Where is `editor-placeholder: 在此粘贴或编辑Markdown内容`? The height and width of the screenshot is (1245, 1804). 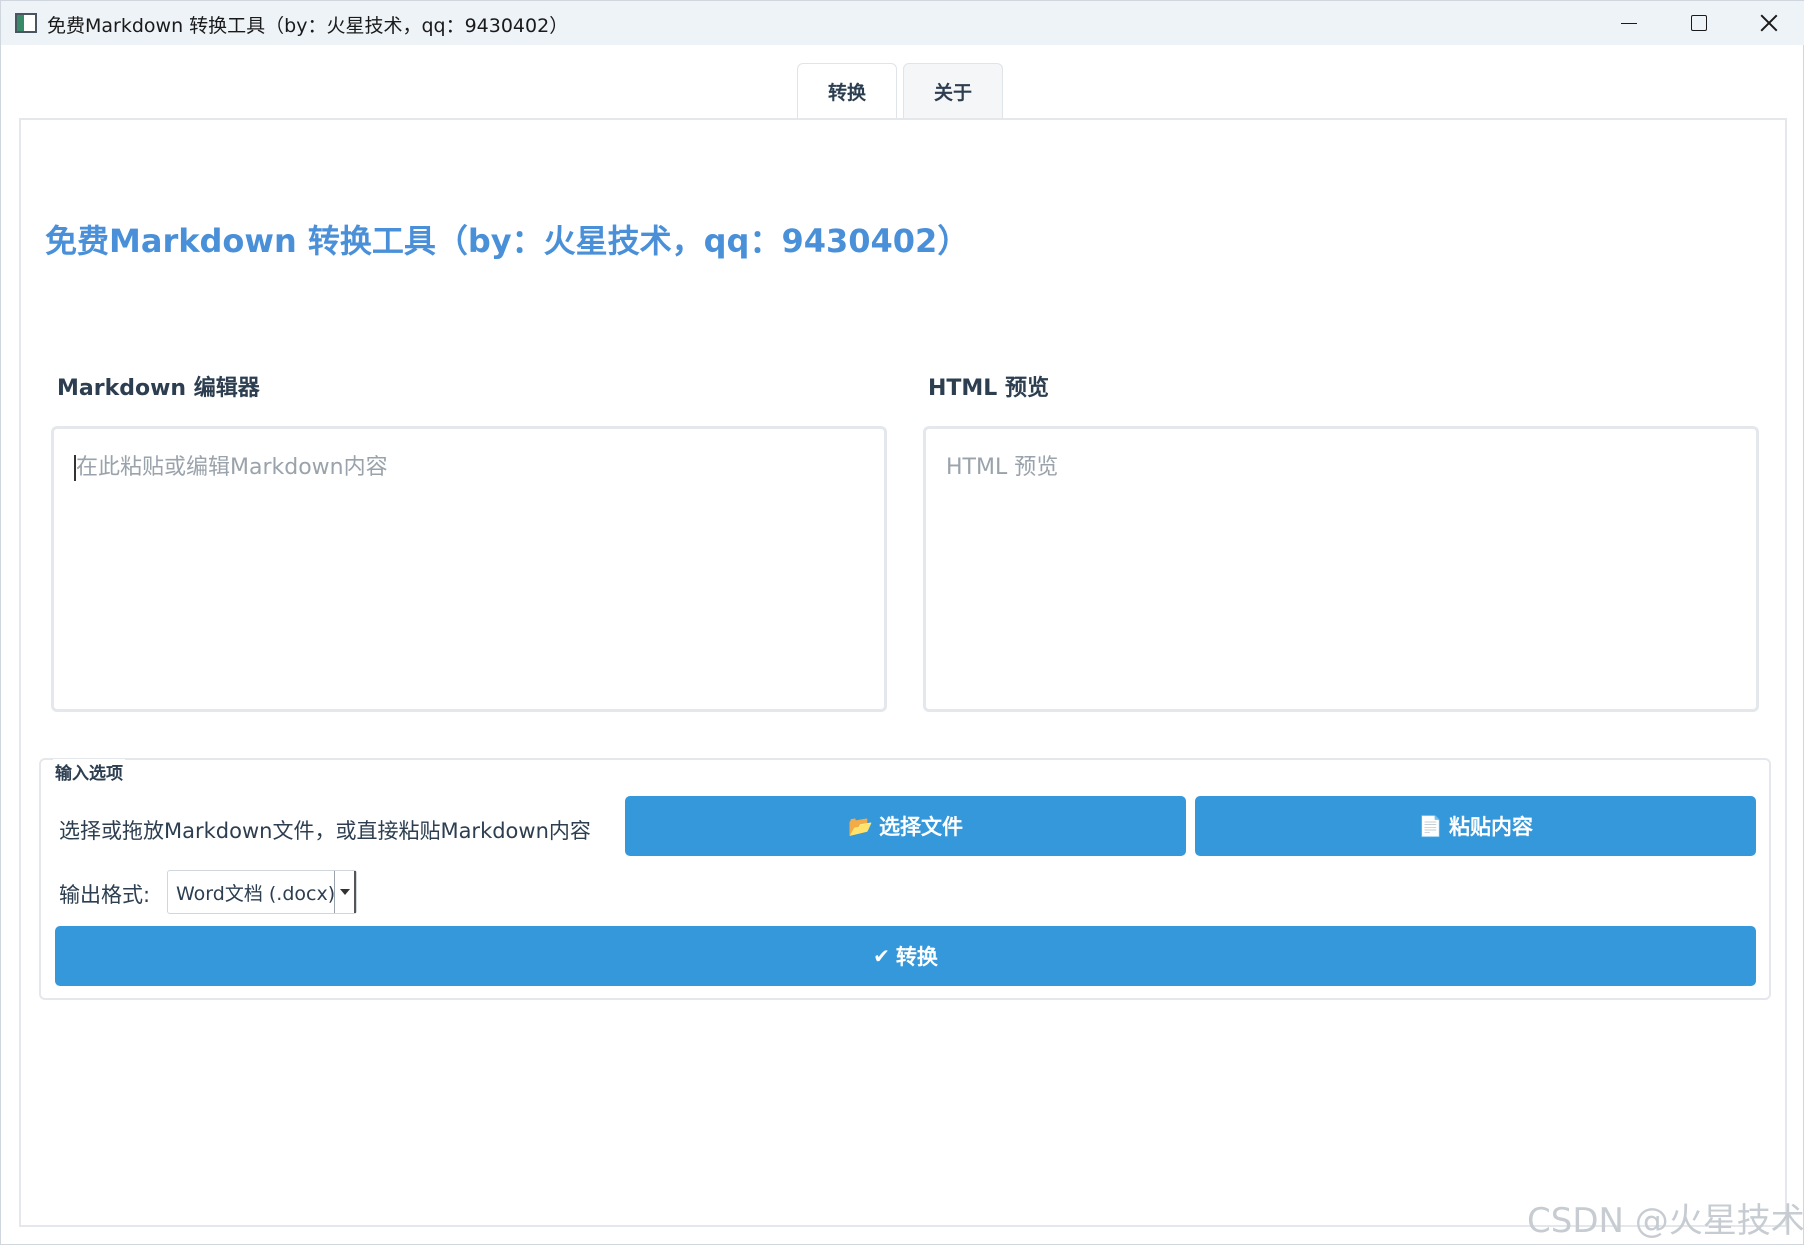 editor-placeholder: 在此粘贴或编辑Markdown内容 is located at coordinates (232, 467).